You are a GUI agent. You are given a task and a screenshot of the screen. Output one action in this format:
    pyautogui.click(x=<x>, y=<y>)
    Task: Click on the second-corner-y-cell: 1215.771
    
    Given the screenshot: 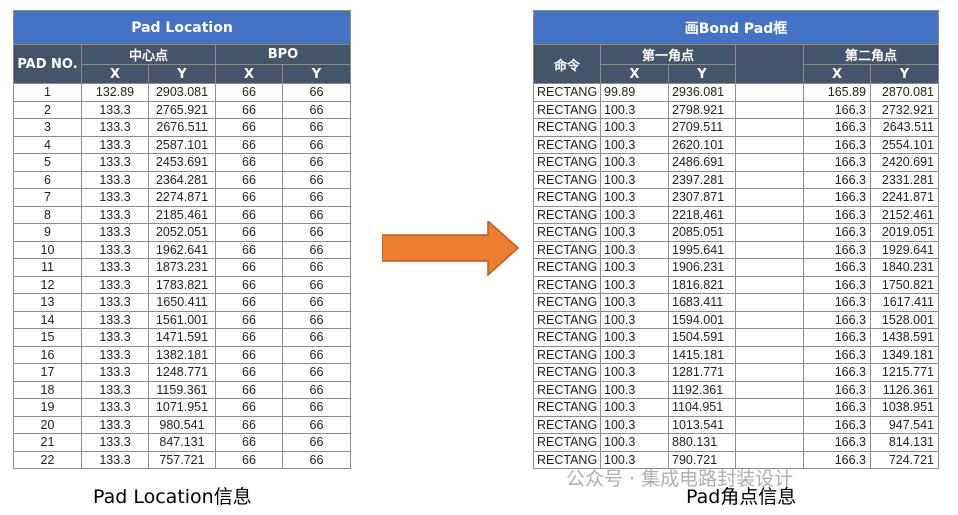 What is the action you would take?
    pyautogui.click(x=904, y=372)
    